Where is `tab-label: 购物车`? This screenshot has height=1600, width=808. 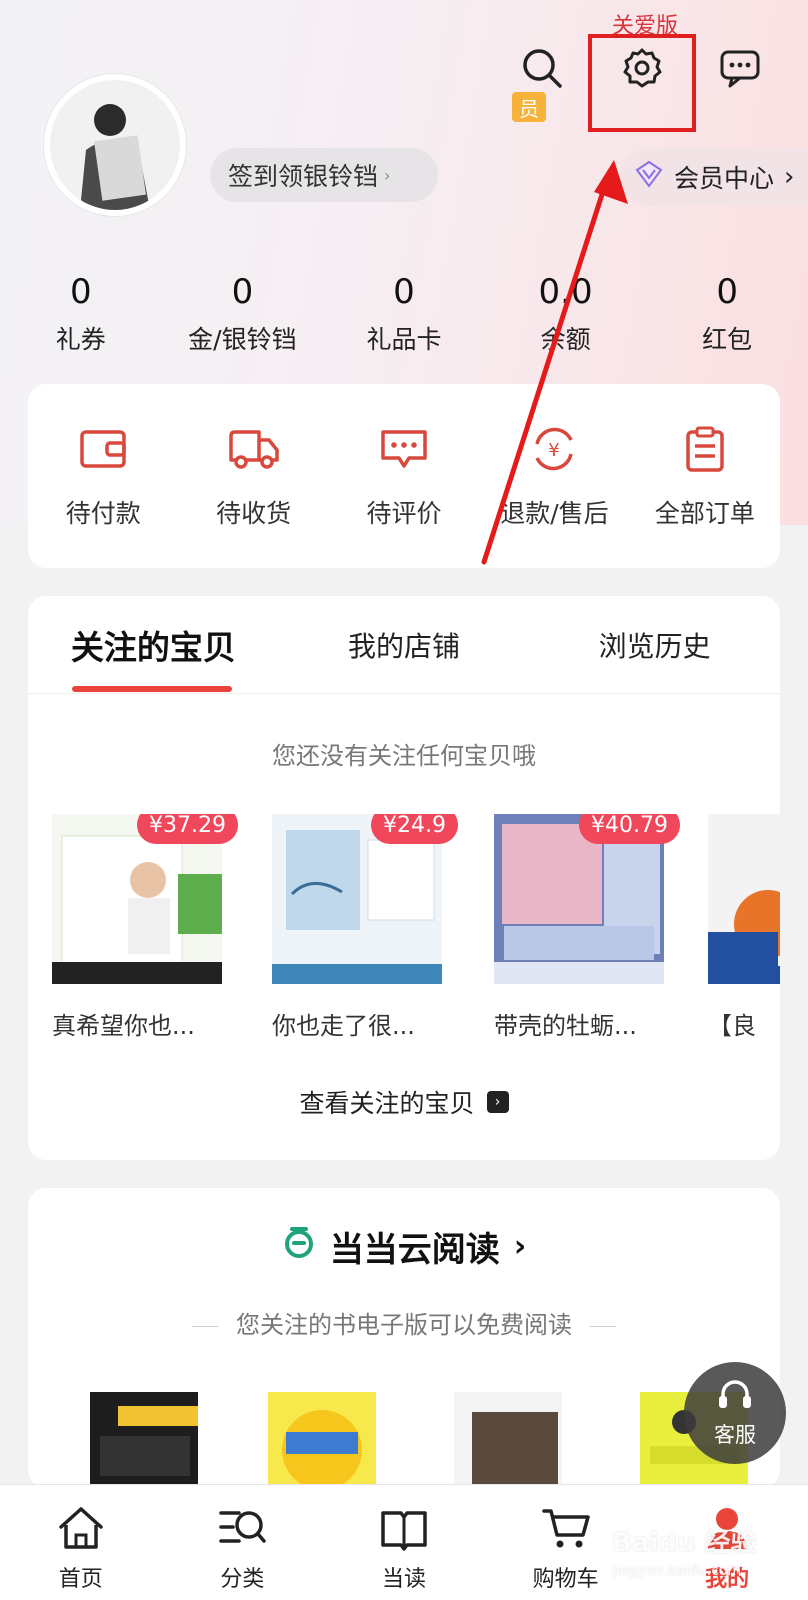
tab-label: 购物车 is located at coordinates (565, 1579).